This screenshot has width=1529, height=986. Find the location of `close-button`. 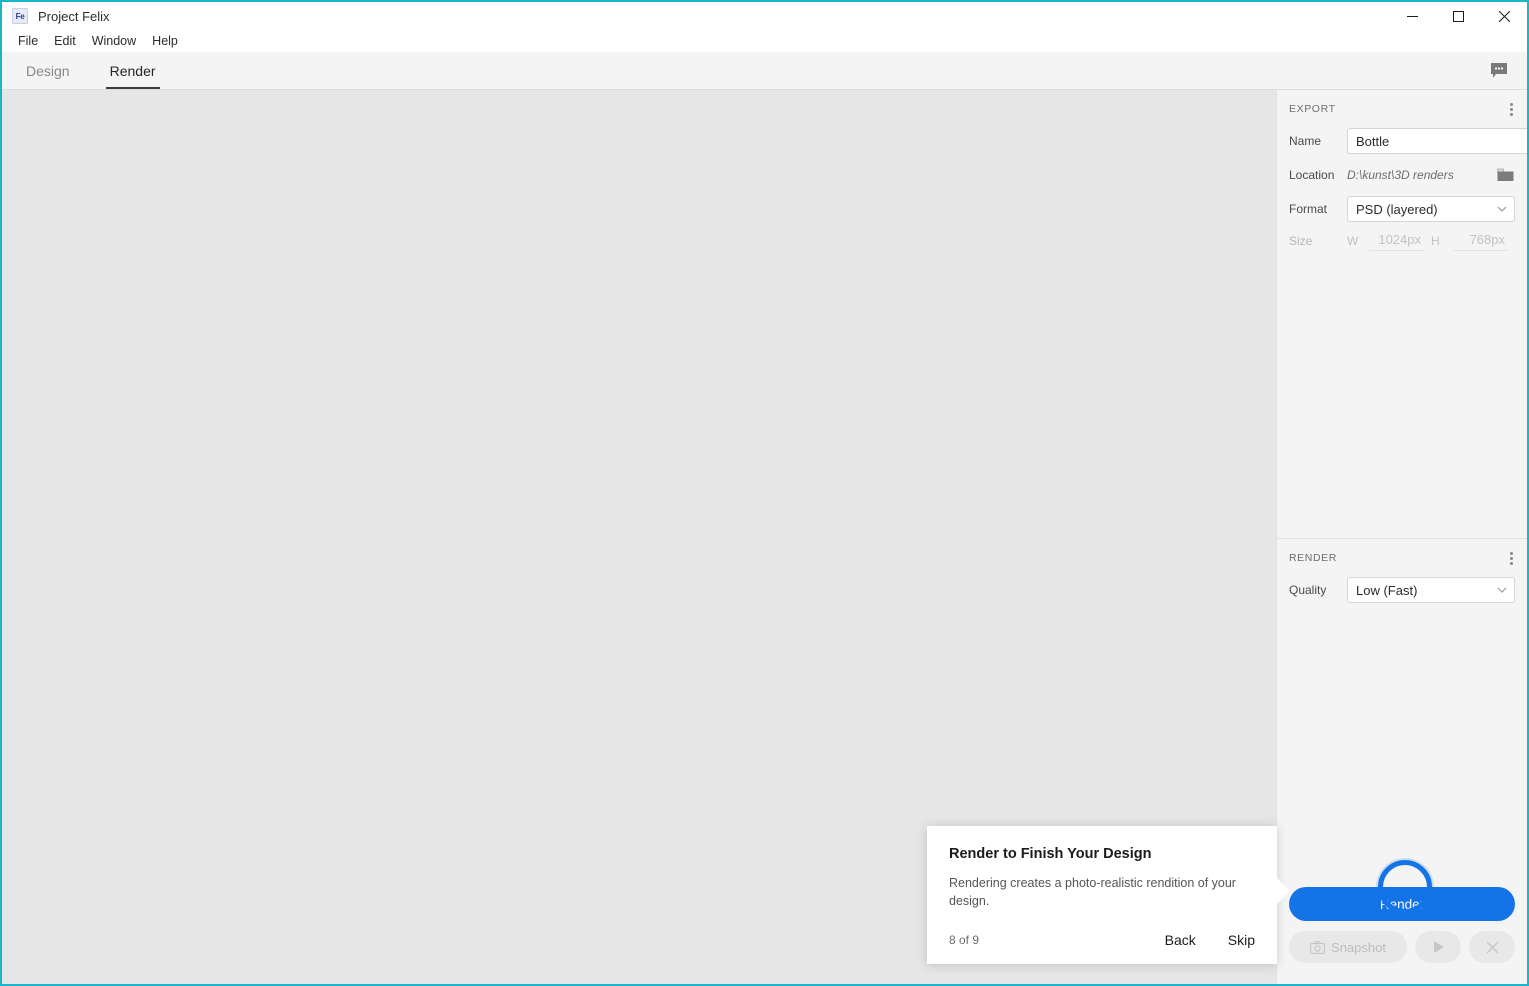

close-button is located at coordinates (1504, 16).